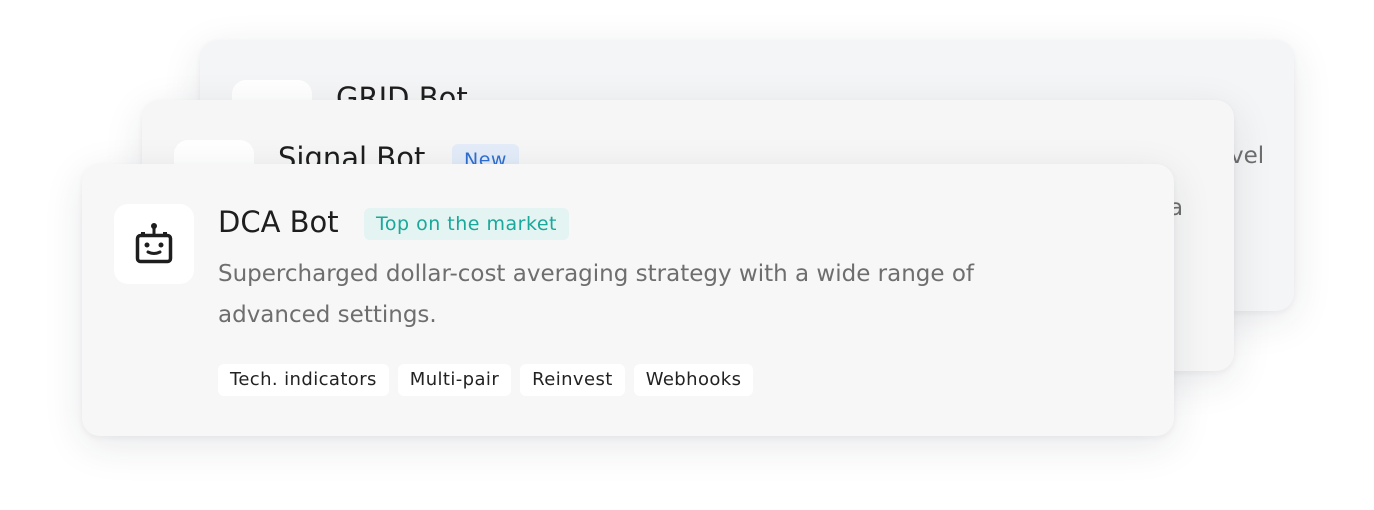  Describe the element at coordinates (466, 224) in the screenshot. I see `top-market-badge: Top on the market` at that location.